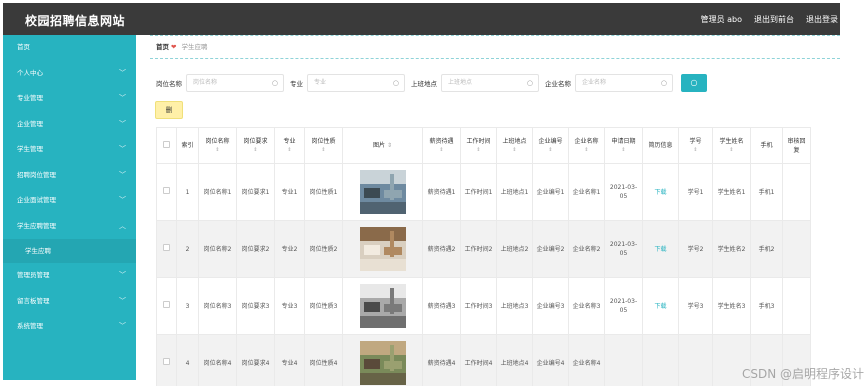  What do you see at coordinates (323, 360) in the screenshot?
I see `table-cell: 岗位性质4` at bounding box center [323, 360].